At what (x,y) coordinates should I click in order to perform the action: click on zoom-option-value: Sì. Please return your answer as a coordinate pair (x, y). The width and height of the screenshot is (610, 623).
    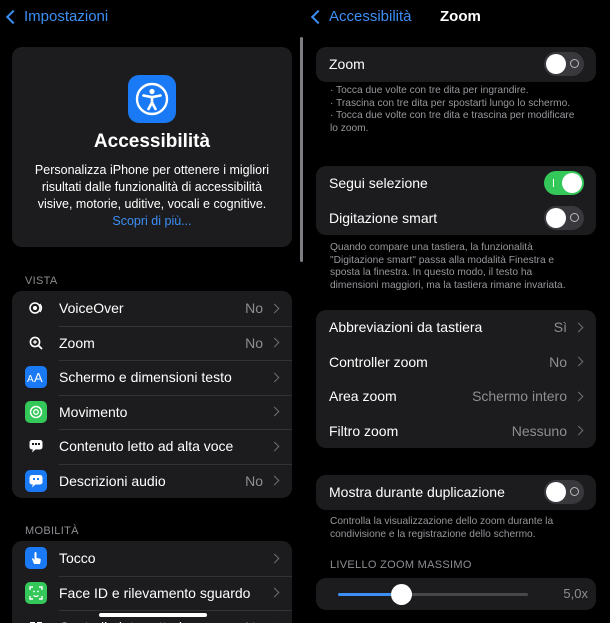
    Looking at the image, I should click on (560, 327).